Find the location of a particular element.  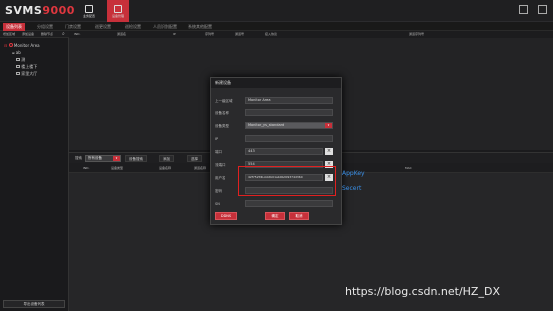

tree-item-label: 楼上楼下 is located at coordinates (29, 66).